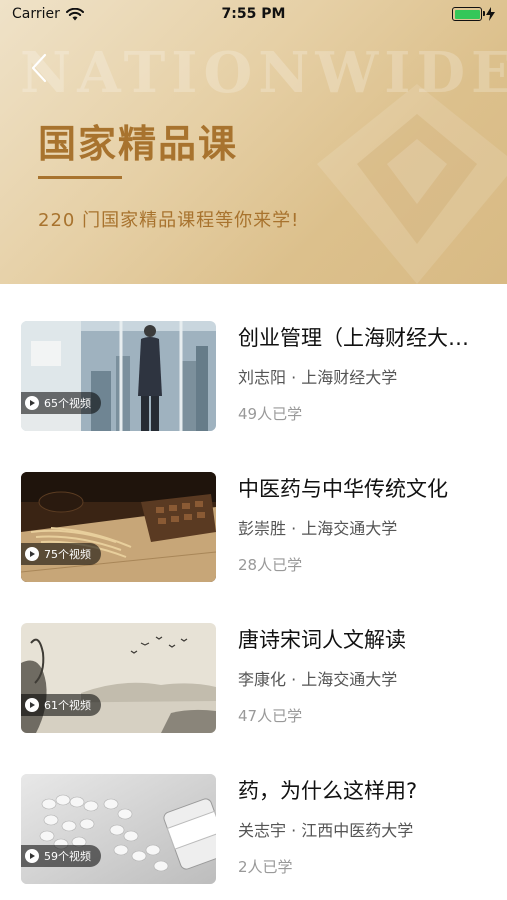 Image resolution: width=507 pixels, height=900 pixels. What do you see at coordinates (358, 488) in the screenshot?
I see `course-title: 中医药与中华传统文化` at bounding box center [358, 488].